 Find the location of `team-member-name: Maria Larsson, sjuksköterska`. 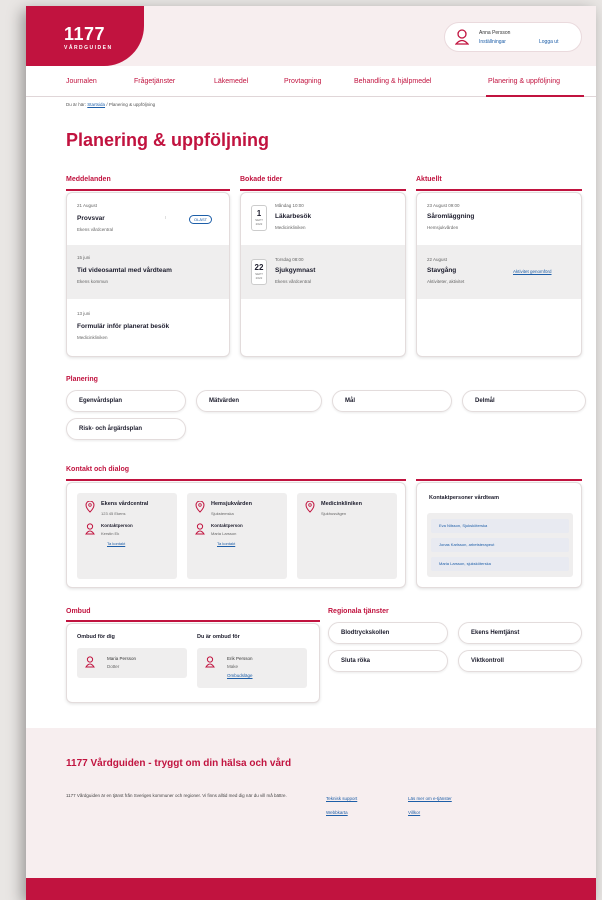

team-member-name: Maria Larsson, sjuksköterska is located at coordinates (465, 563).